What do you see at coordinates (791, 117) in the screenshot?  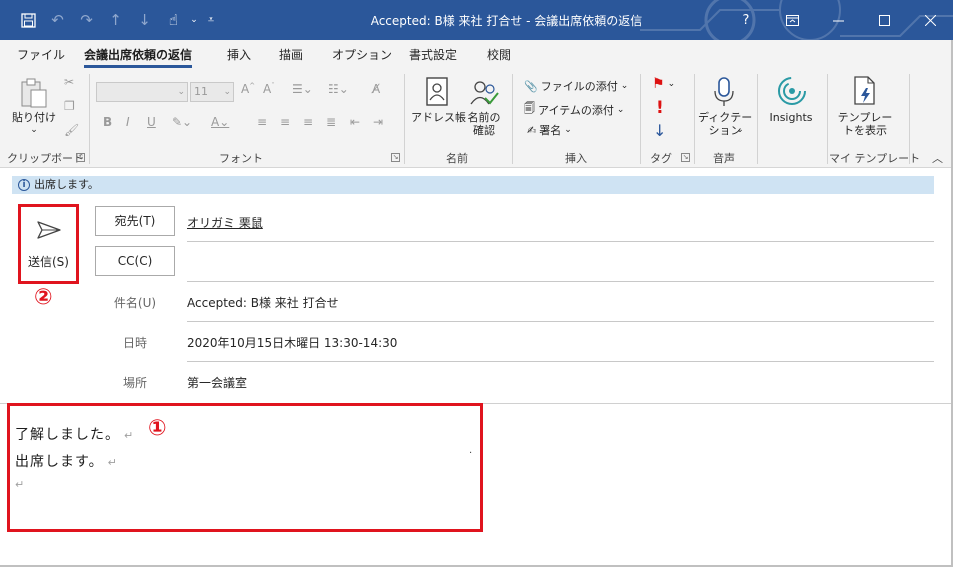 I see `insights-label: Insights` at bounding box center [791, 117].